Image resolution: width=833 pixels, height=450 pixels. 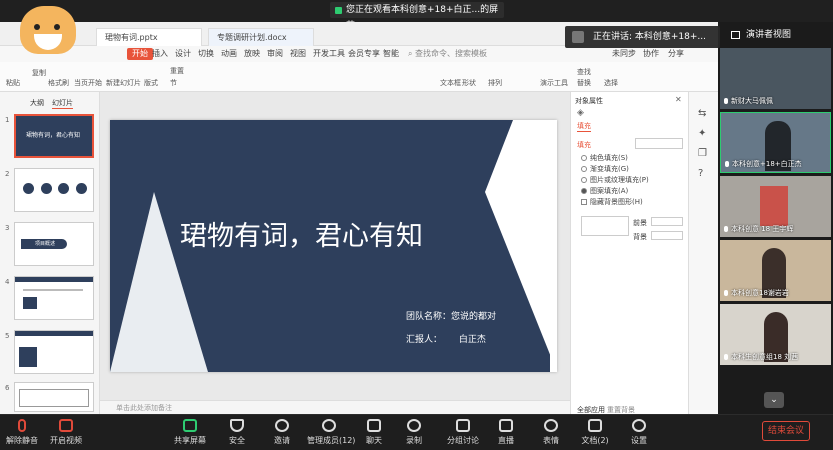 What do you see at coordinates (417, 16) in the screenshot?
I see `sharing-banner: 您正在观看本科创意+18+白正...的屏幕` at bounding box center [417, 16].